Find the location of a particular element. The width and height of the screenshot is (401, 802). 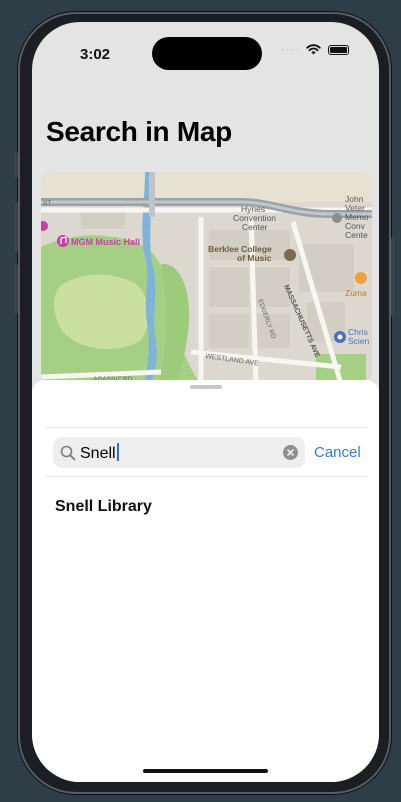

search-field: Snell is located at coordinates (179, 452).